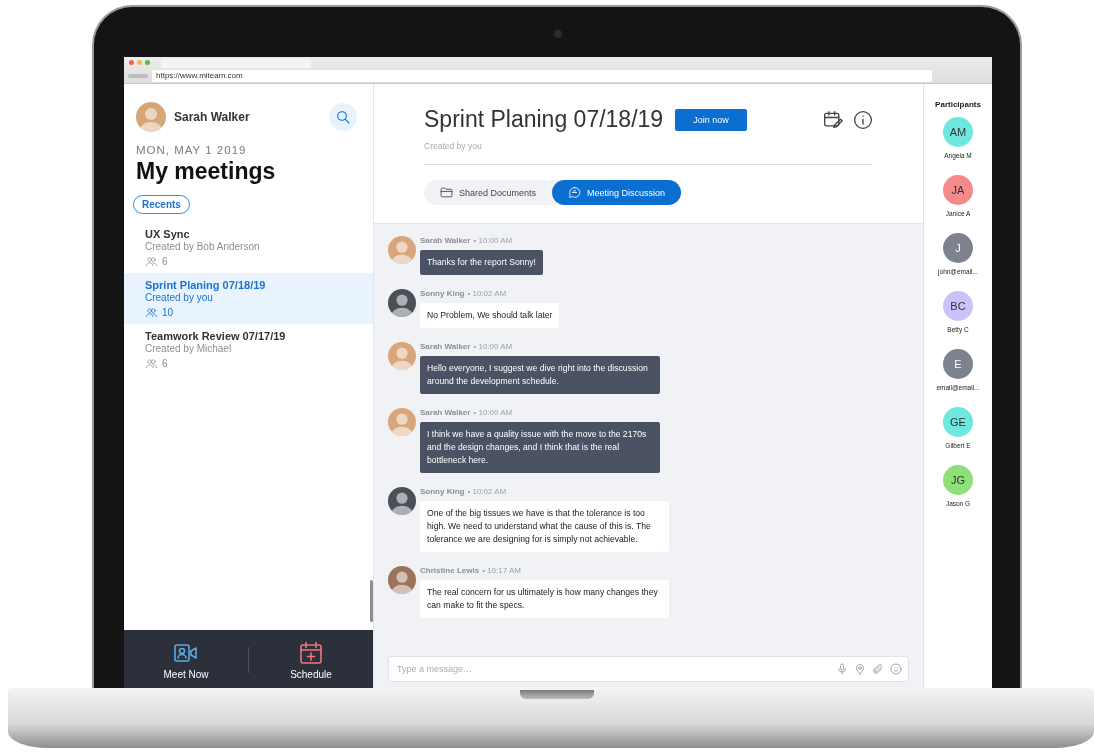 The height and width of the screenshot is (756, 1094). Describe the element at coordinates (161, 204) in the screenshot. I see `filter-chip: Recents` at that location.